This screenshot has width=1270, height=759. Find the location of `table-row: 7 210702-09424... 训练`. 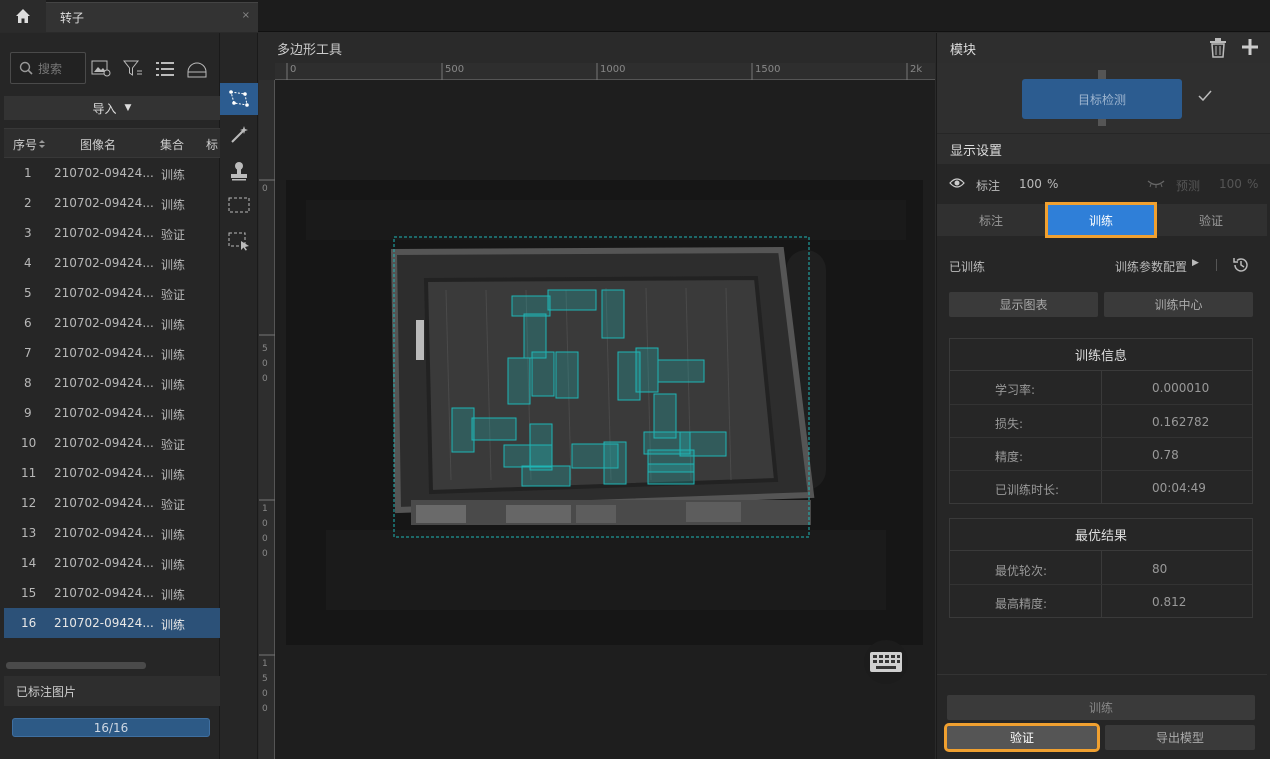

table-row: 7 210702-09424... 训练 is located at coordinates (112, 353).